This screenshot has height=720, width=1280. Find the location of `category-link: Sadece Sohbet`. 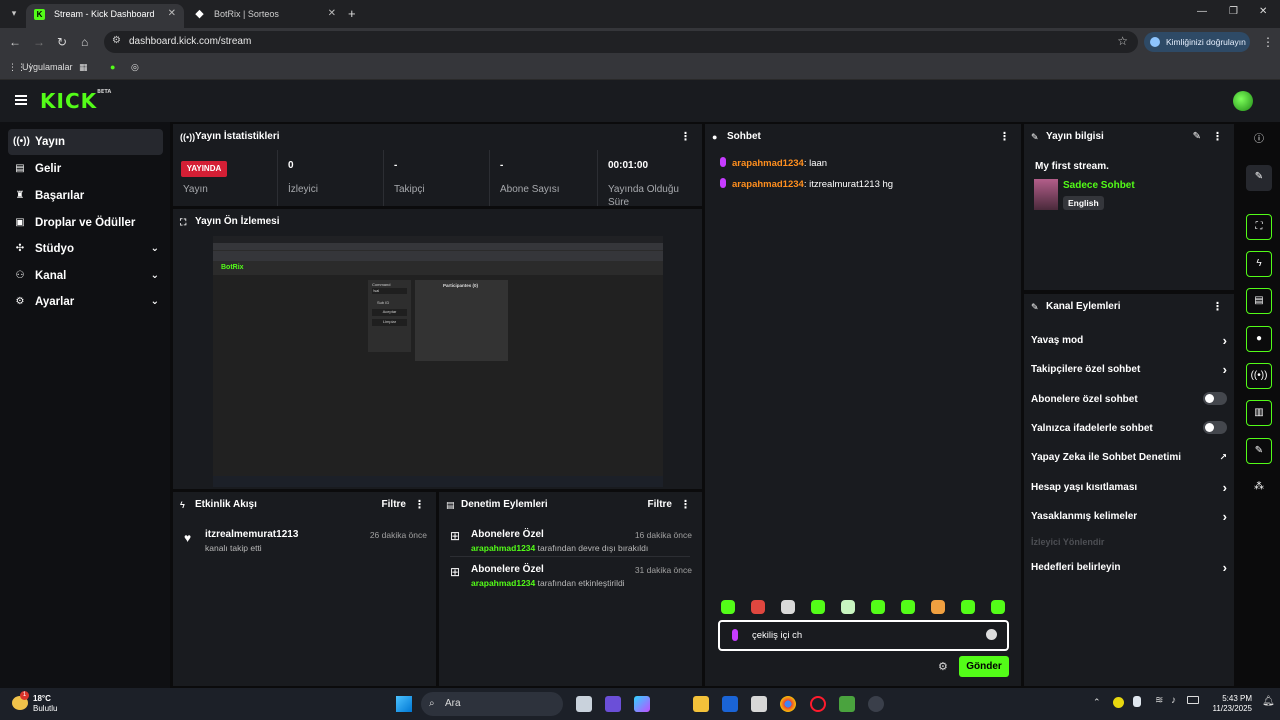

category-link: Sadece Sohbet is located at coordinates (1099, 185).